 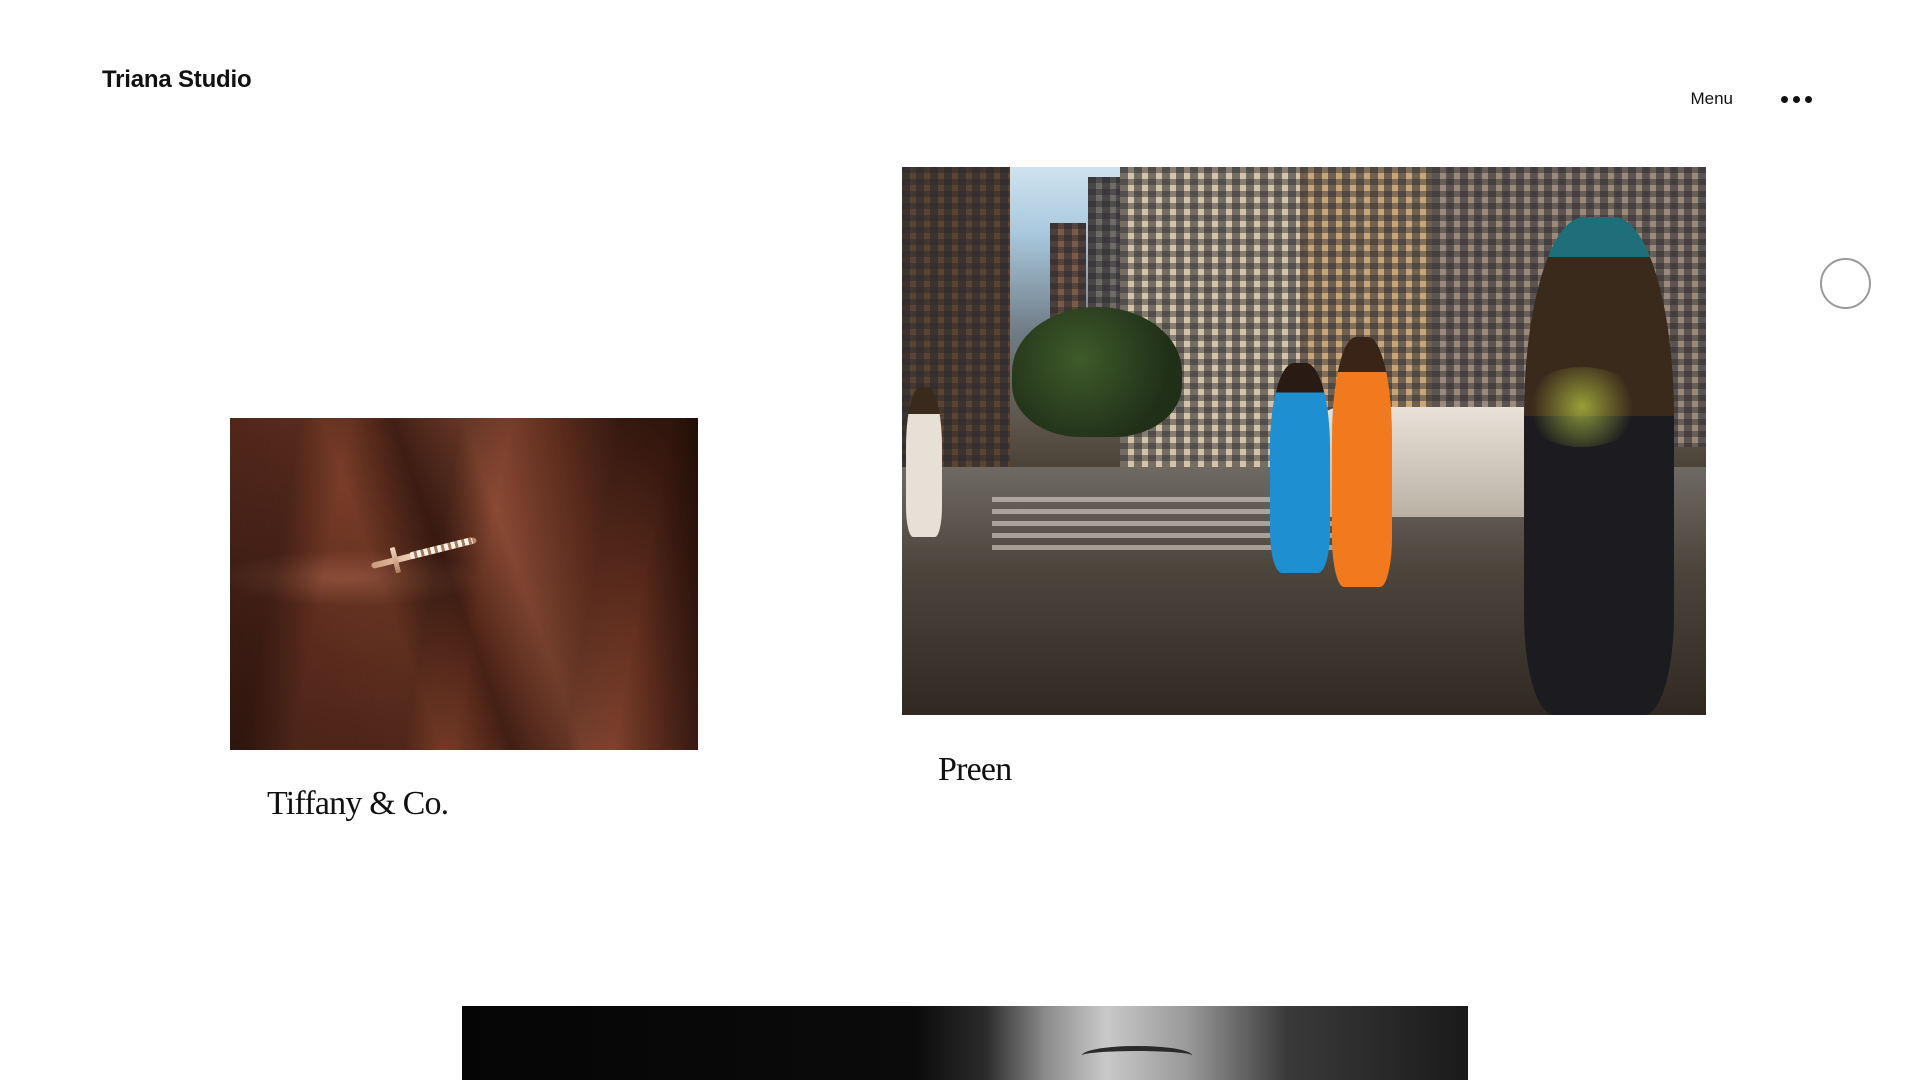 I want to click on project-card-portrait, so click(x=965, y=1043).